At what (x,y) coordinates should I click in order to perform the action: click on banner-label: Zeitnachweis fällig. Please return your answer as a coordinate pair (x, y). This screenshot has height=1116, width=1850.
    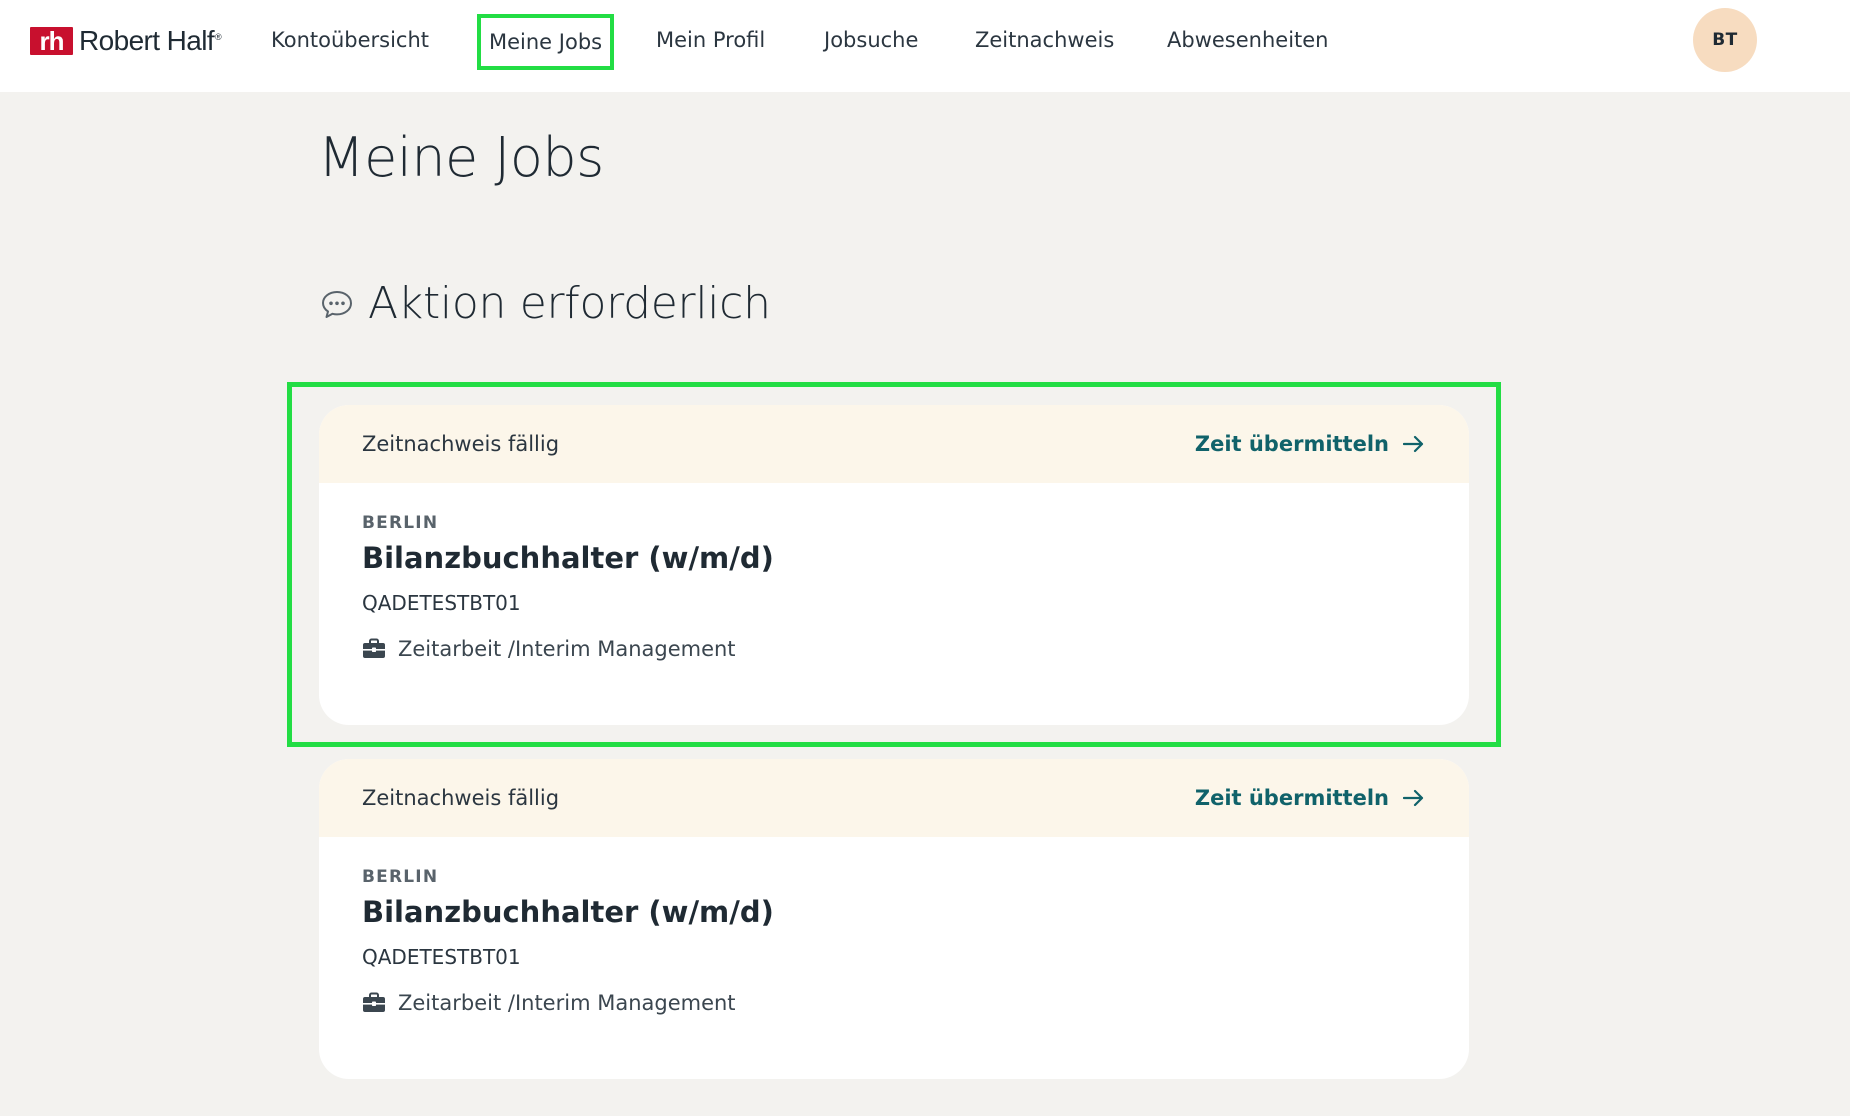
    Looking at the image, I should click on (461, 798).